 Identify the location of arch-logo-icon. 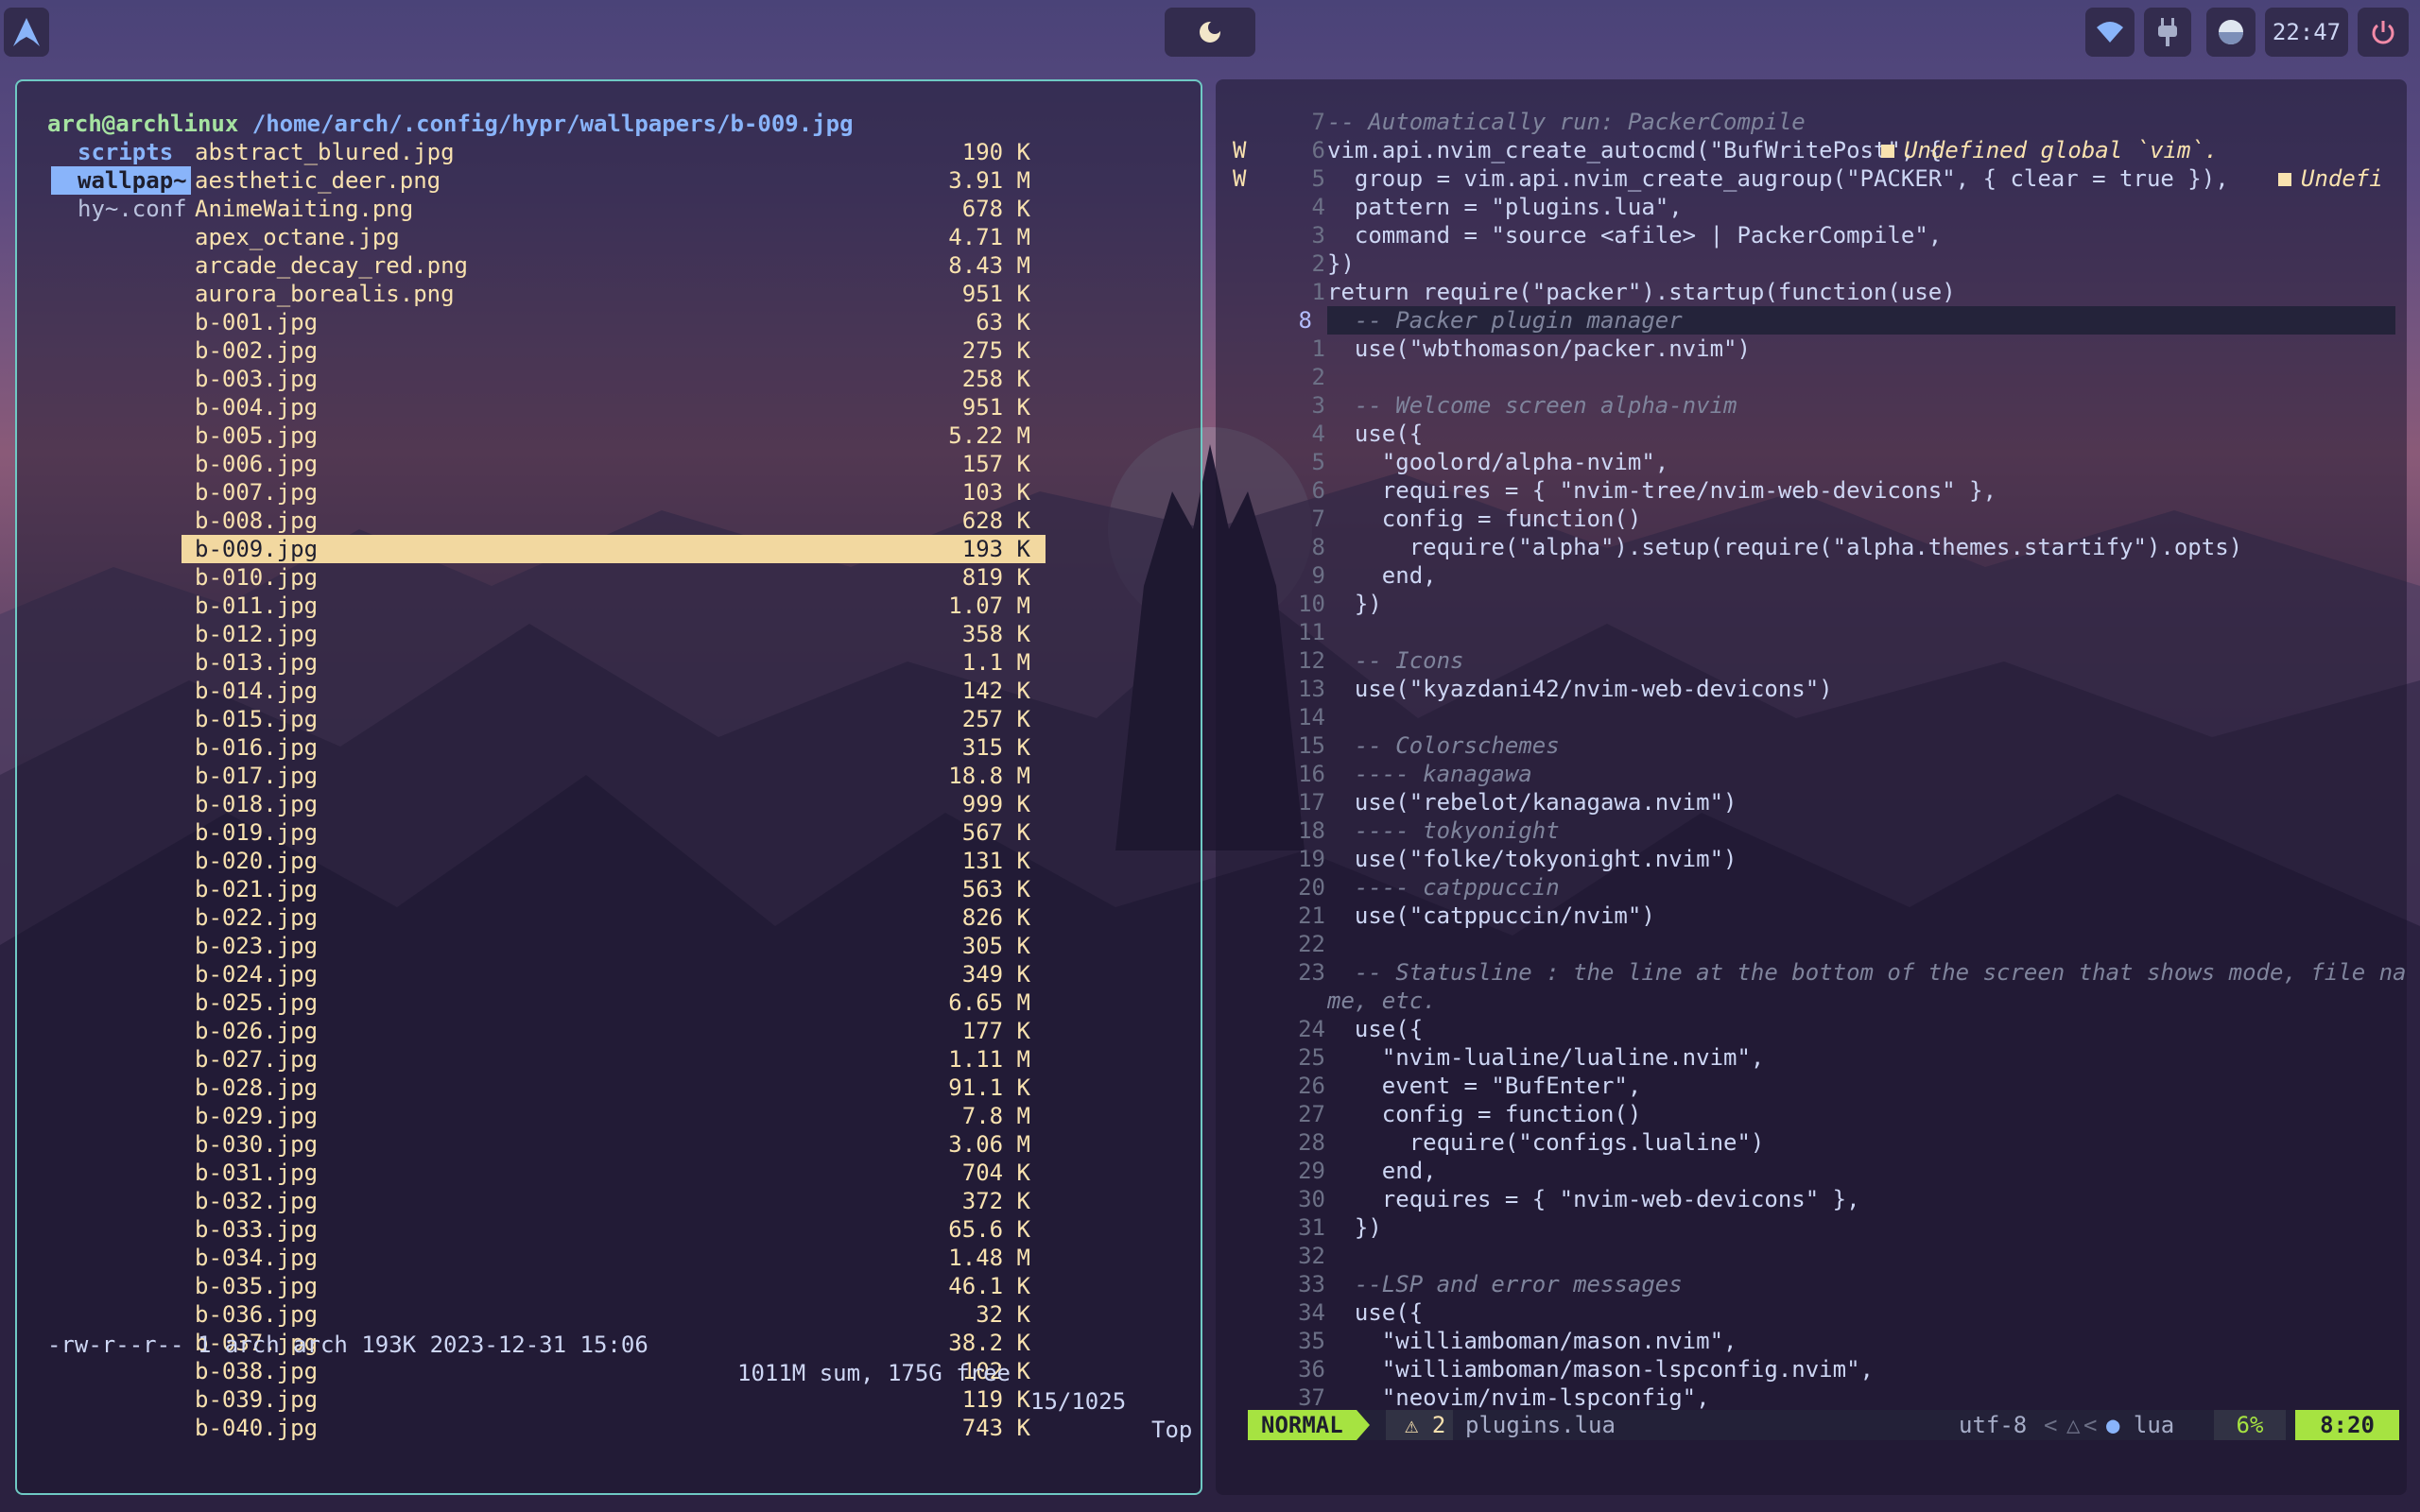
(26, 32).